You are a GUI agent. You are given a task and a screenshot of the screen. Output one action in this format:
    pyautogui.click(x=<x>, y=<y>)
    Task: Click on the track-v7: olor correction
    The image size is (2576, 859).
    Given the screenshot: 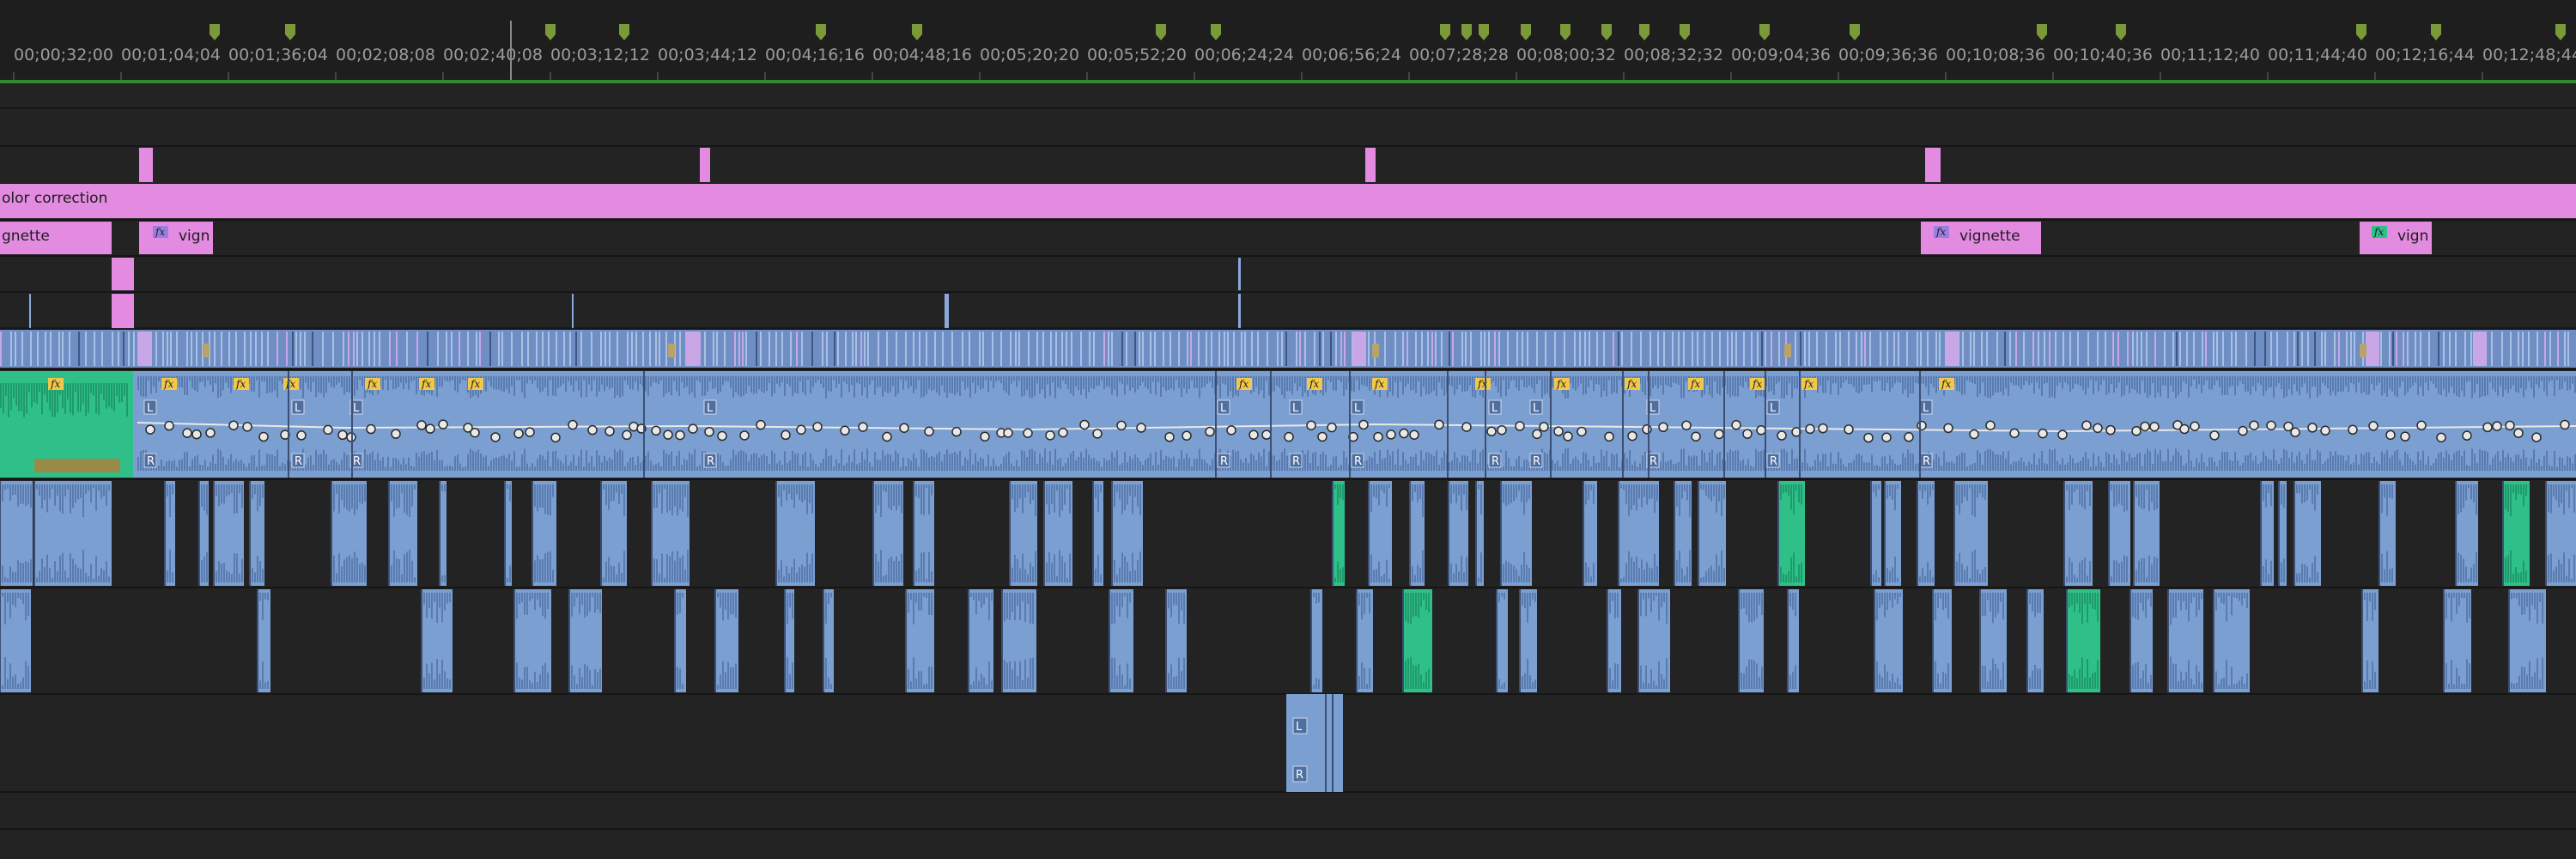 What is the action you would take?
    pyautogui.click(x=1288, y=201)
    